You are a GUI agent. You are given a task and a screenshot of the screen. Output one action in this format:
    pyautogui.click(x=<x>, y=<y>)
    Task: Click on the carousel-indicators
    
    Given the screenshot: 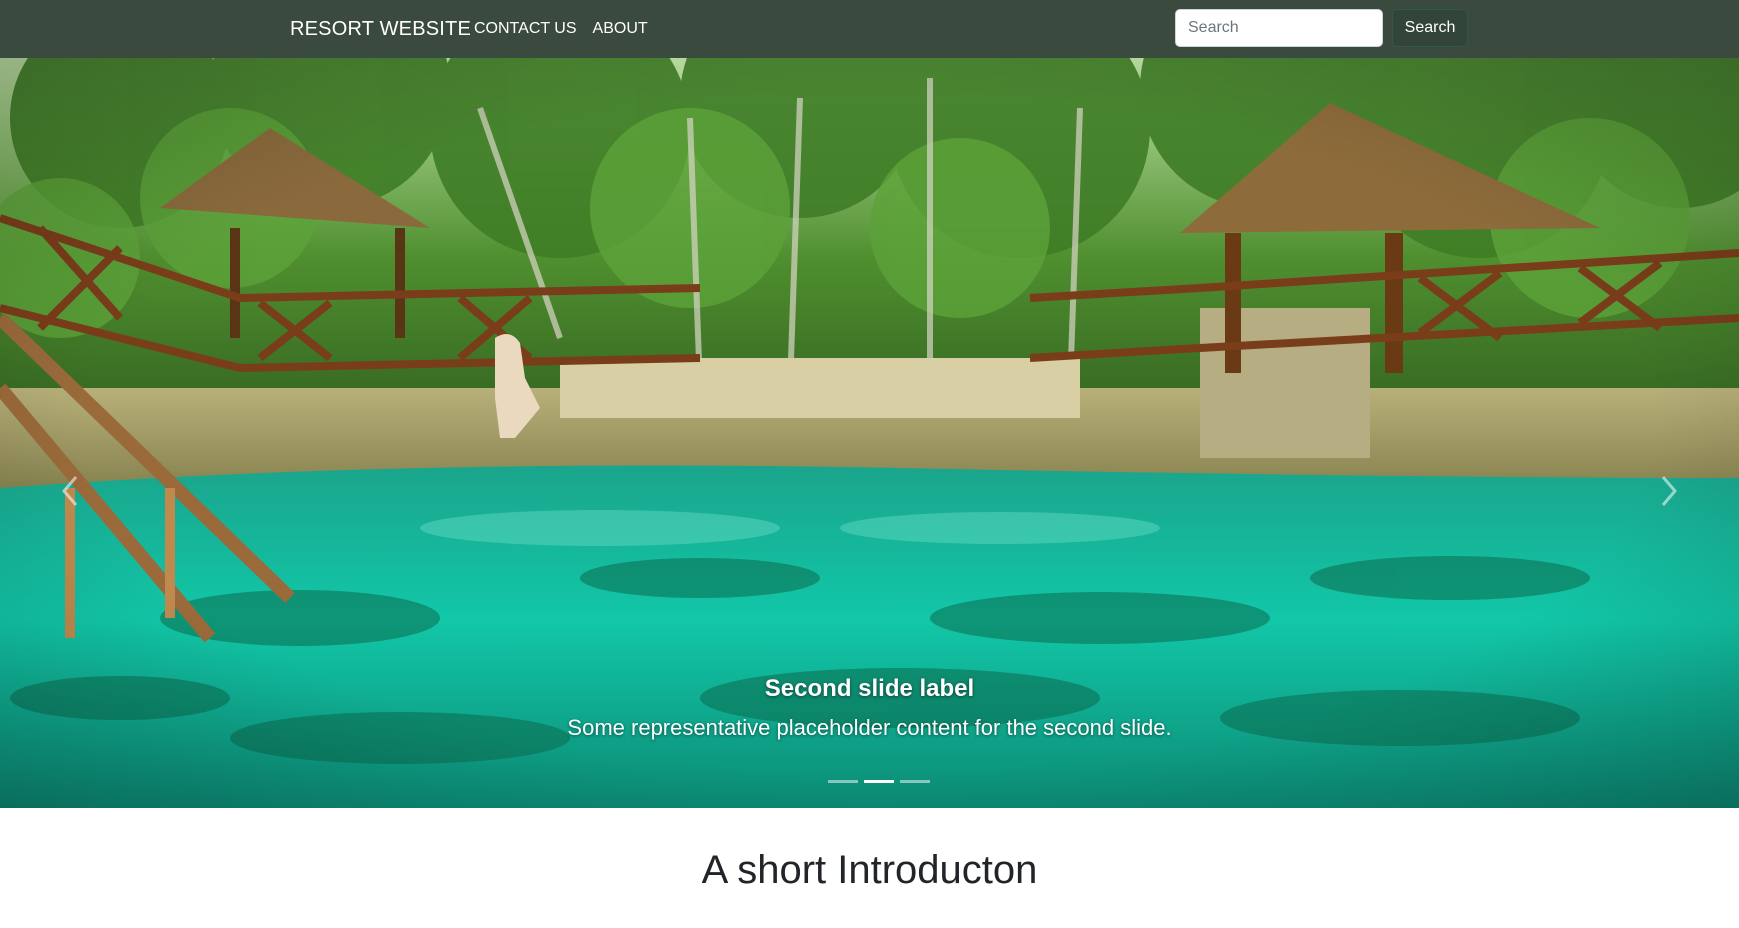 What is the action you would take?
    pyautogui.click(x=879, y=781)
    